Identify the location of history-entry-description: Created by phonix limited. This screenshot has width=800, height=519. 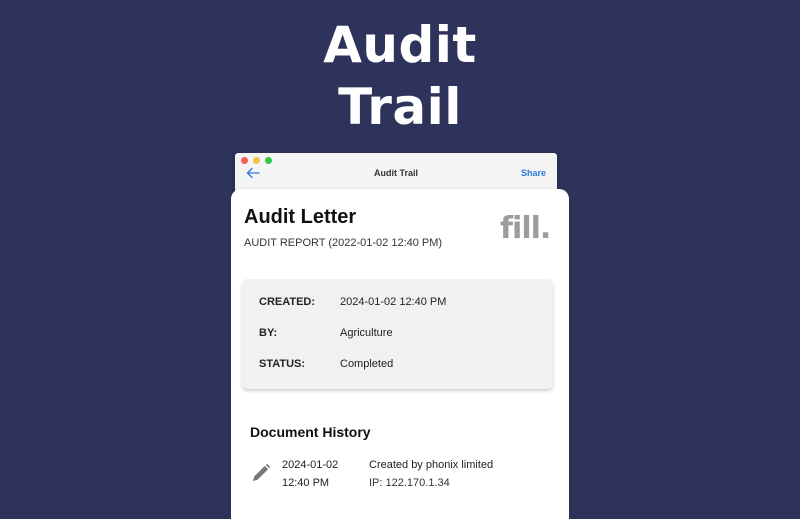
(431, 465).